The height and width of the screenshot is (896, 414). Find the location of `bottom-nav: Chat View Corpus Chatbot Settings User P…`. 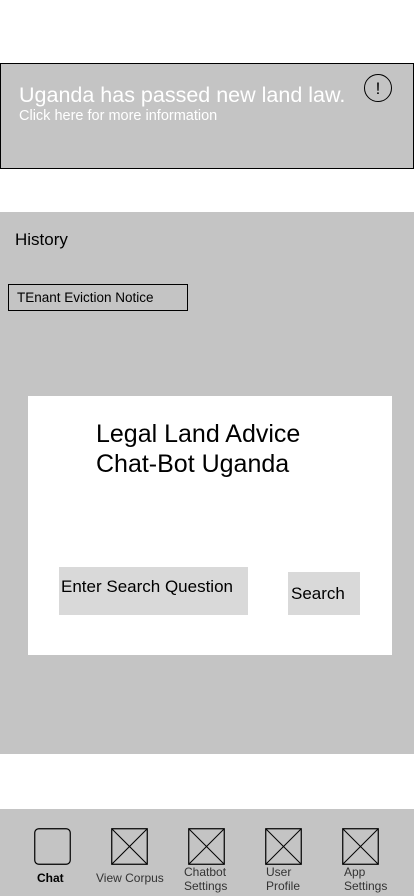

bottom-nav: Chat View Corpus Chatbot Settings User P… is located at coordinates (207, 852).